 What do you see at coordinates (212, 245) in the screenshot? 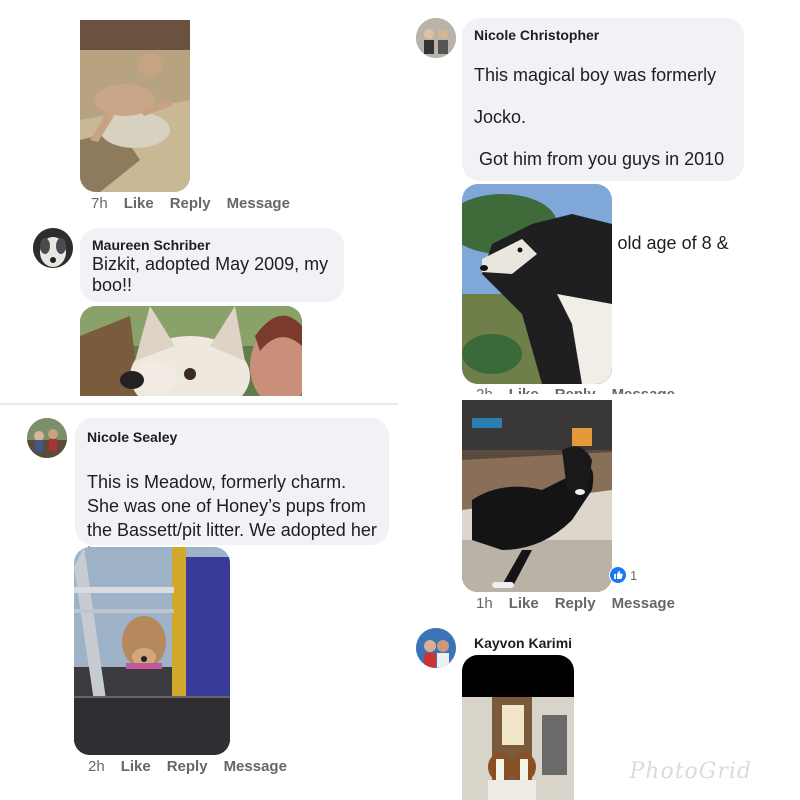
I see `author-name: Maureen Schriber` at bounding box center [212, 245].